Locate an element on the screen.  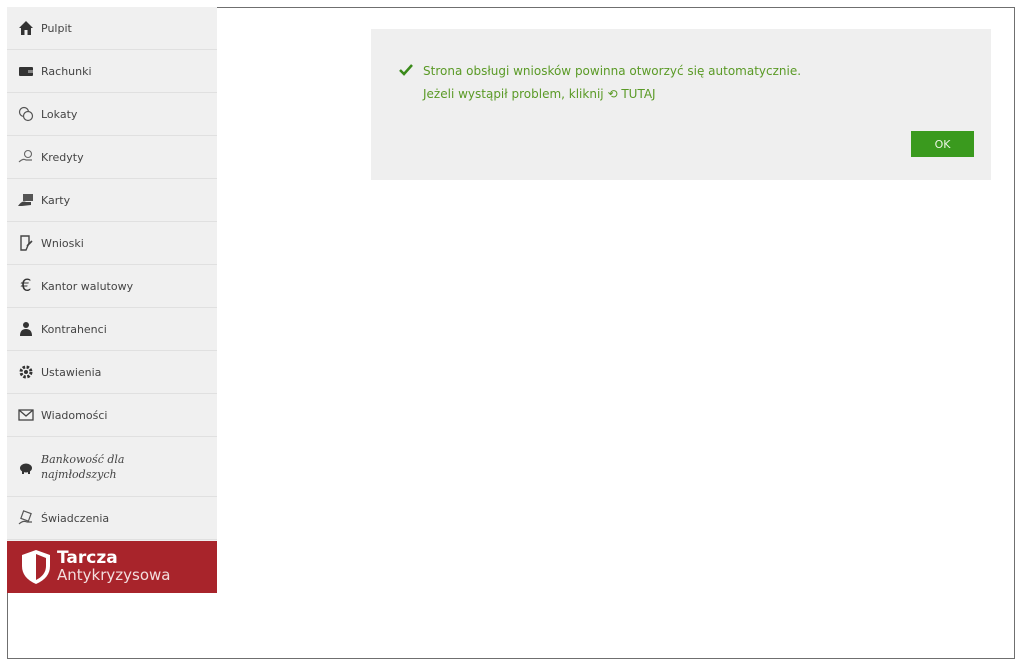
tarcza-text: Tarcza Antykryzysowa is located at coordinates (113, 567).